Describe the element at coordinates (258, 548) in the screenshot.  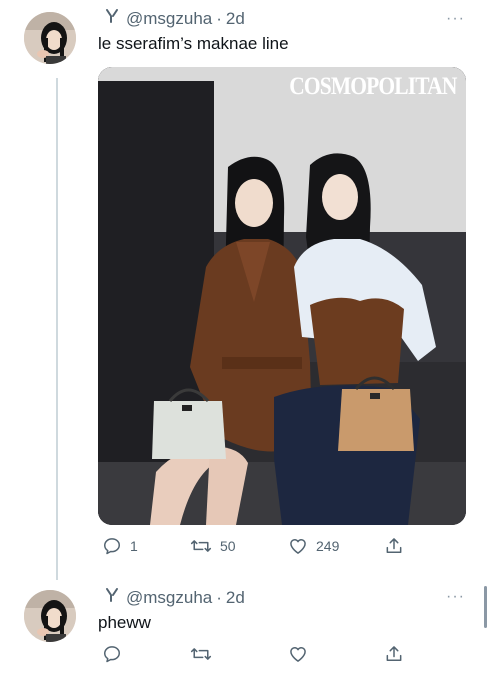
I see `tweet-actions: 1 50 249` at that location.